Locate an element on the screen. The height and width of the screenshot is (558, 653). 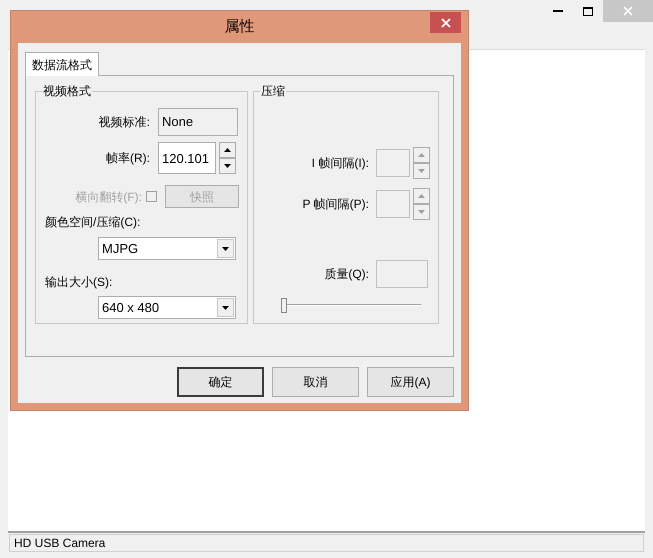
spin-down-button is located at coordinates (227, 166).